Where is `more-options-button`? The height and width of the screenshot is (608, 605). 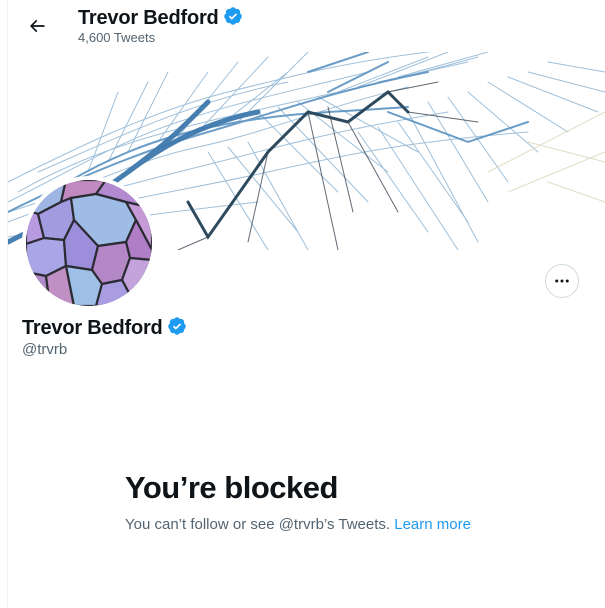 more-options-button is located at coordinates (562, 281).